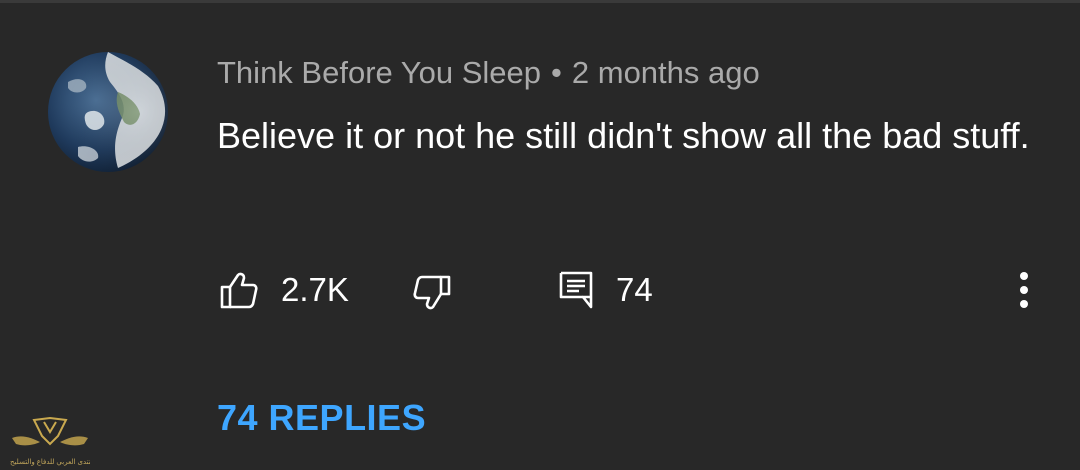 This screenshot has width=1080, height=470. I want to click on thumbs-down-icon, so click(432, 292).